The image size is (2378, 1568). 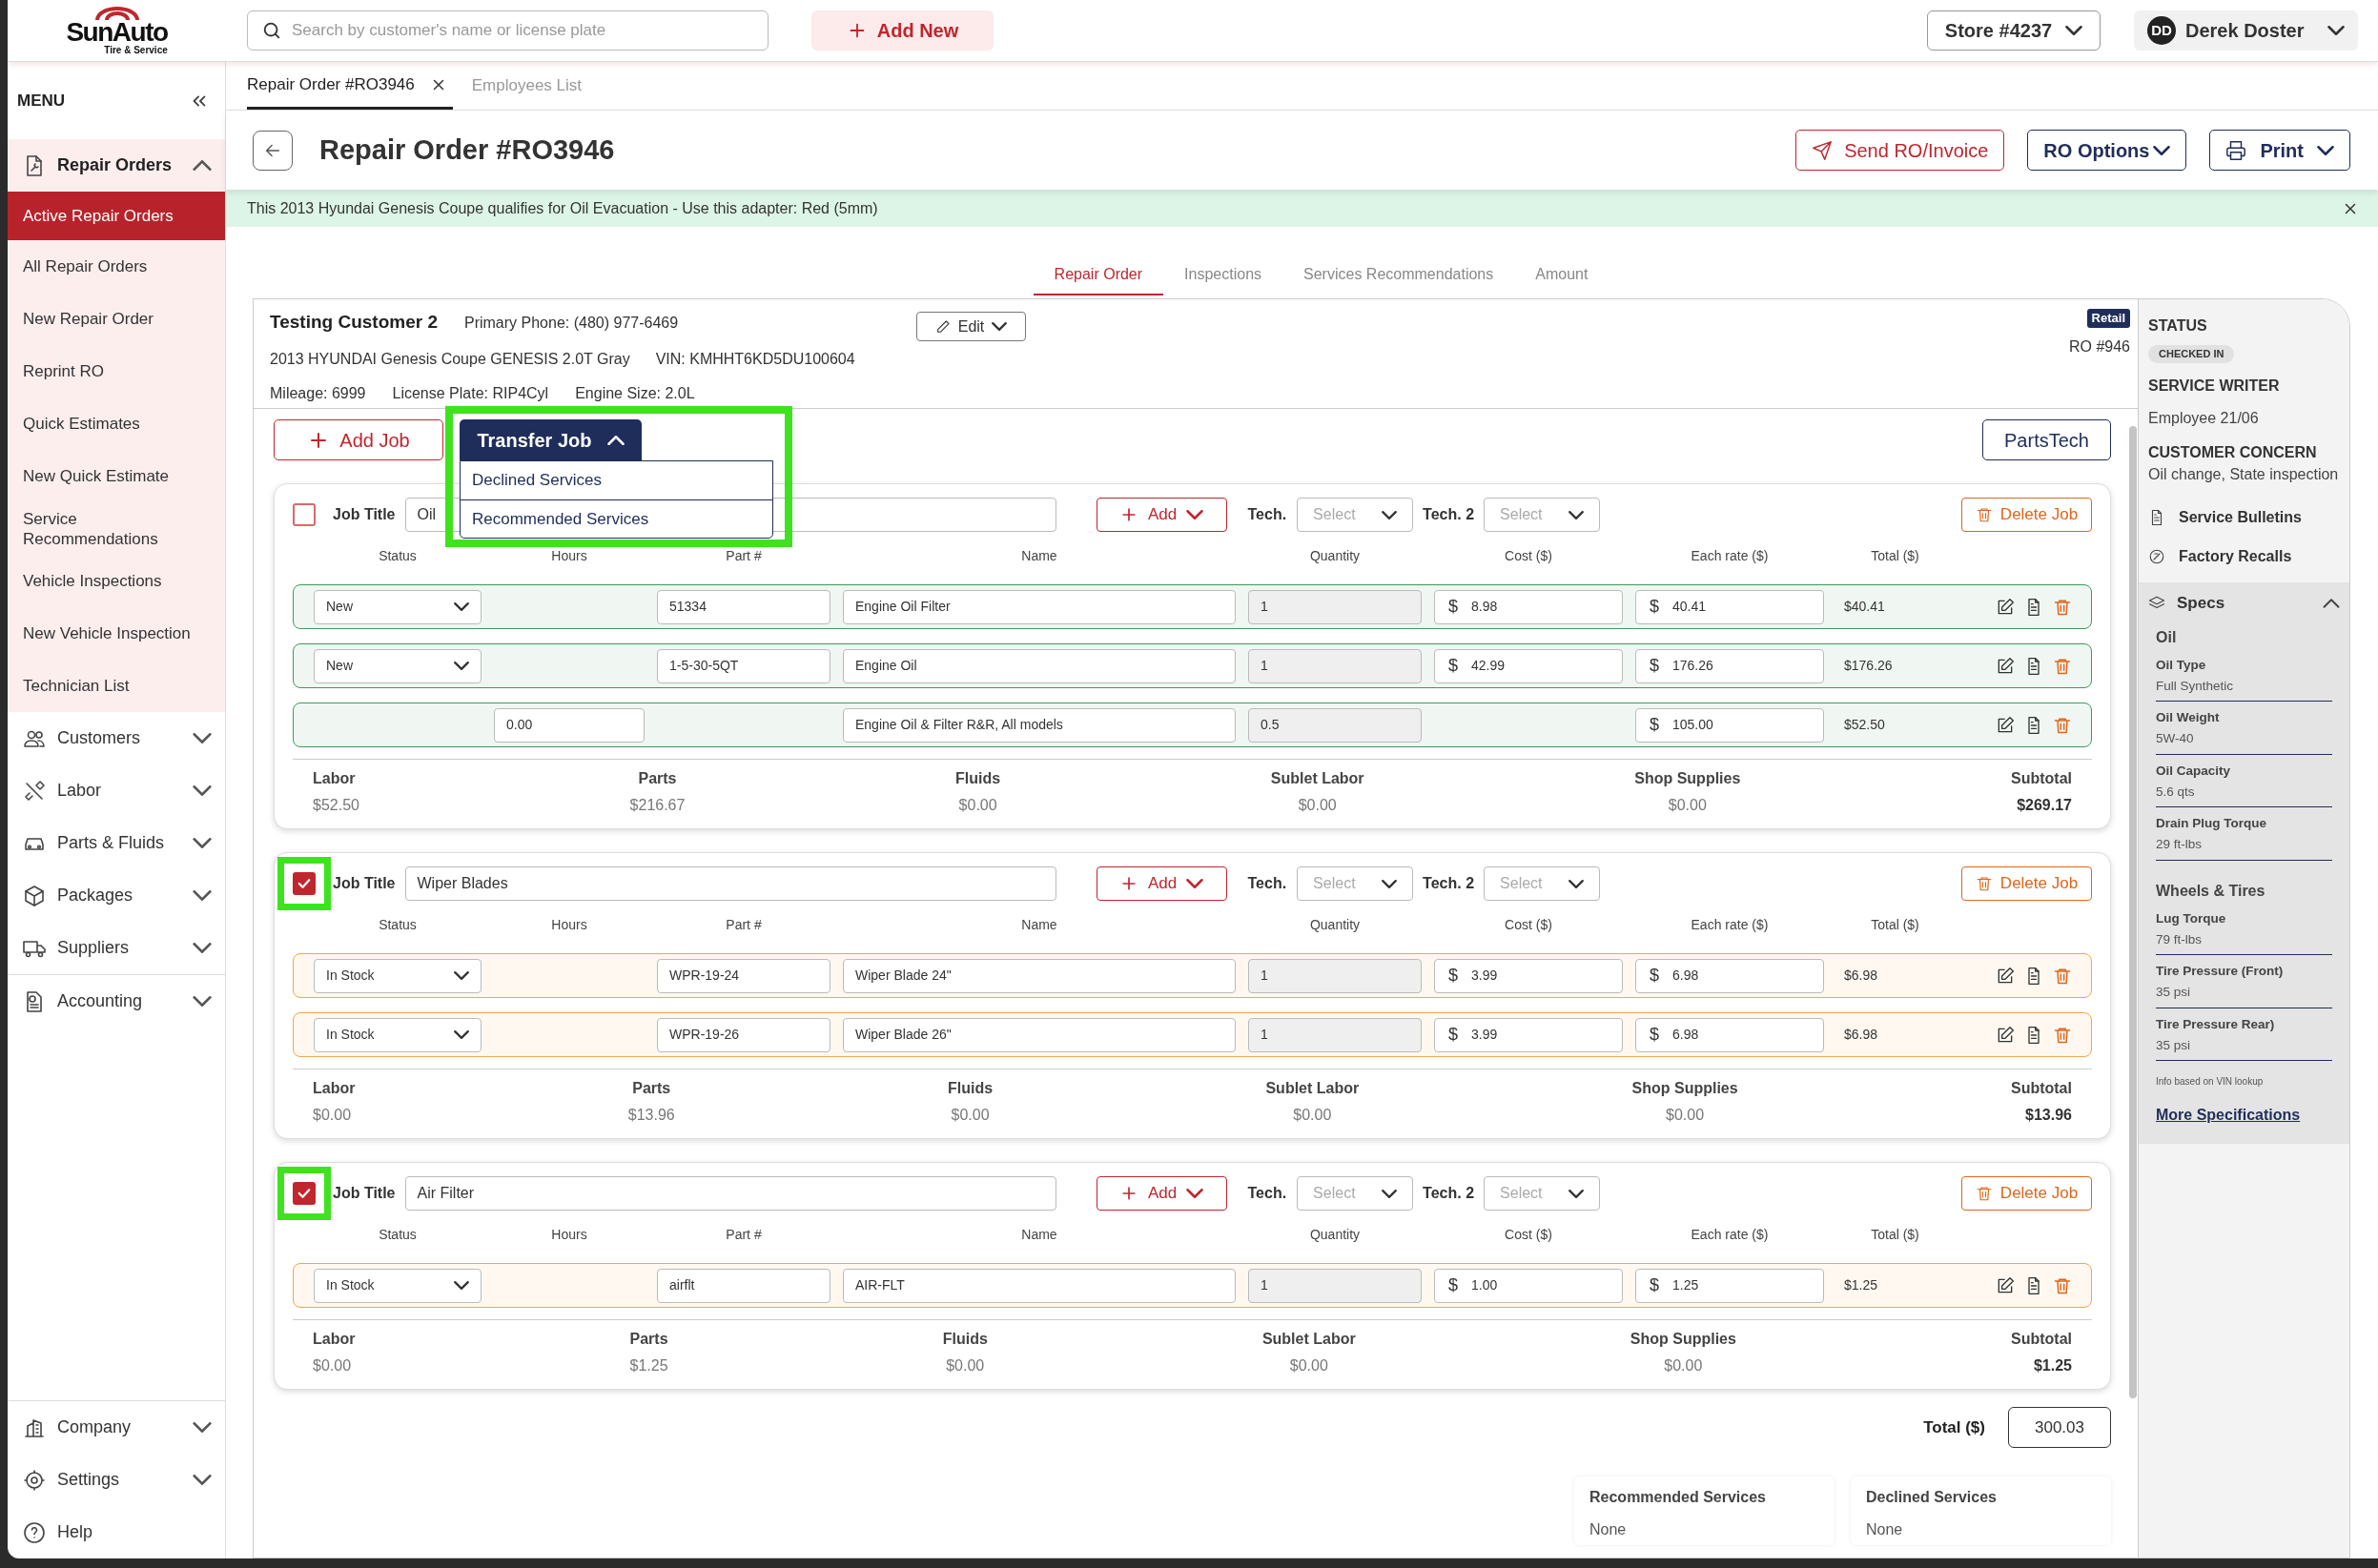 What do you see at coordinates (2045, 805) in the screenshot?
I see `summary-value: $269.17` at bounding box center [2045, 805].